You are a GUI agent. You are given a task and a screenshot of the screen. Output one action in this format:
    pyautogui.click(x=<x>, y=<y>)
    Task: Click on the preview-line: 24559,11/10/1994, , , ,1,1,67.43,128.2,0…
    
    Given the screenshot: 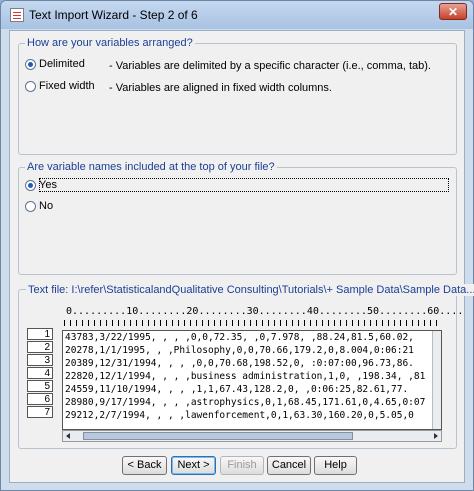 What is the action you would take?
    pyautogui.click(x=237, y=389)
    